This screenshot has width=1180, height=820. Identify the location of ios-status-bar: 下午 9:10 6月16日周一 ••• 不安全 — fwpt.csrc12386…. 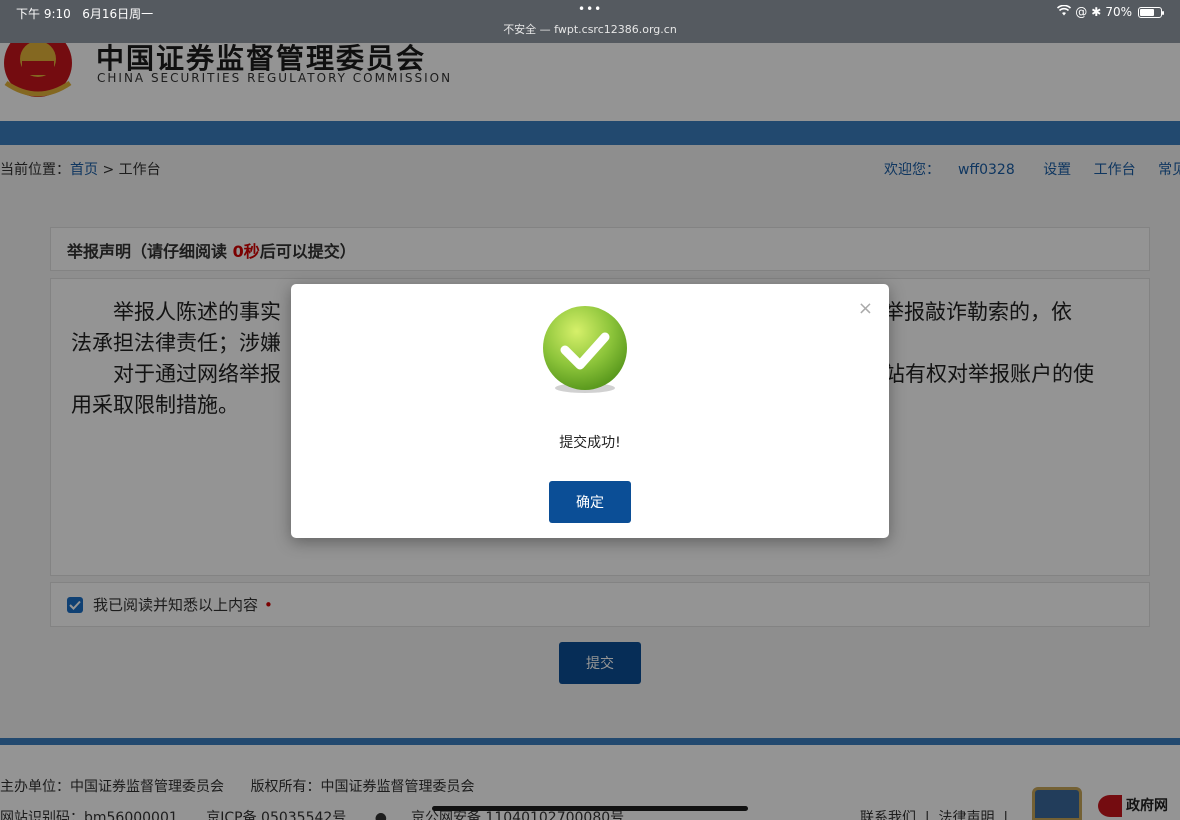
(590, 21).